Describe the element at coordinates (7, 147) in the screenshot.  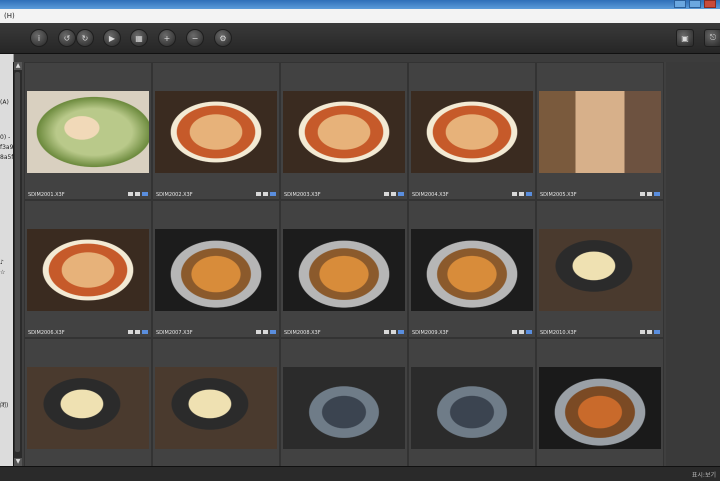
I see `left-label-3: f3a9` at that location.